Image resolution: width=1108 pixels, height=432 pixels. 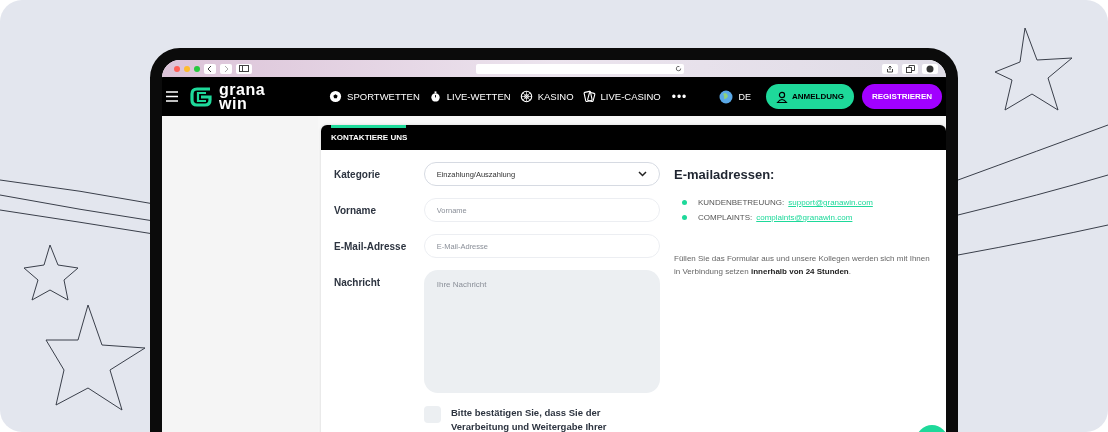 I want to click on response-time-note: Füllen Sie das Formular aus und unsere Kollegen werden sich mit Ihnen in Verbindung setzen innerhalb von 24 Stunden., so click(x=802, y=265).